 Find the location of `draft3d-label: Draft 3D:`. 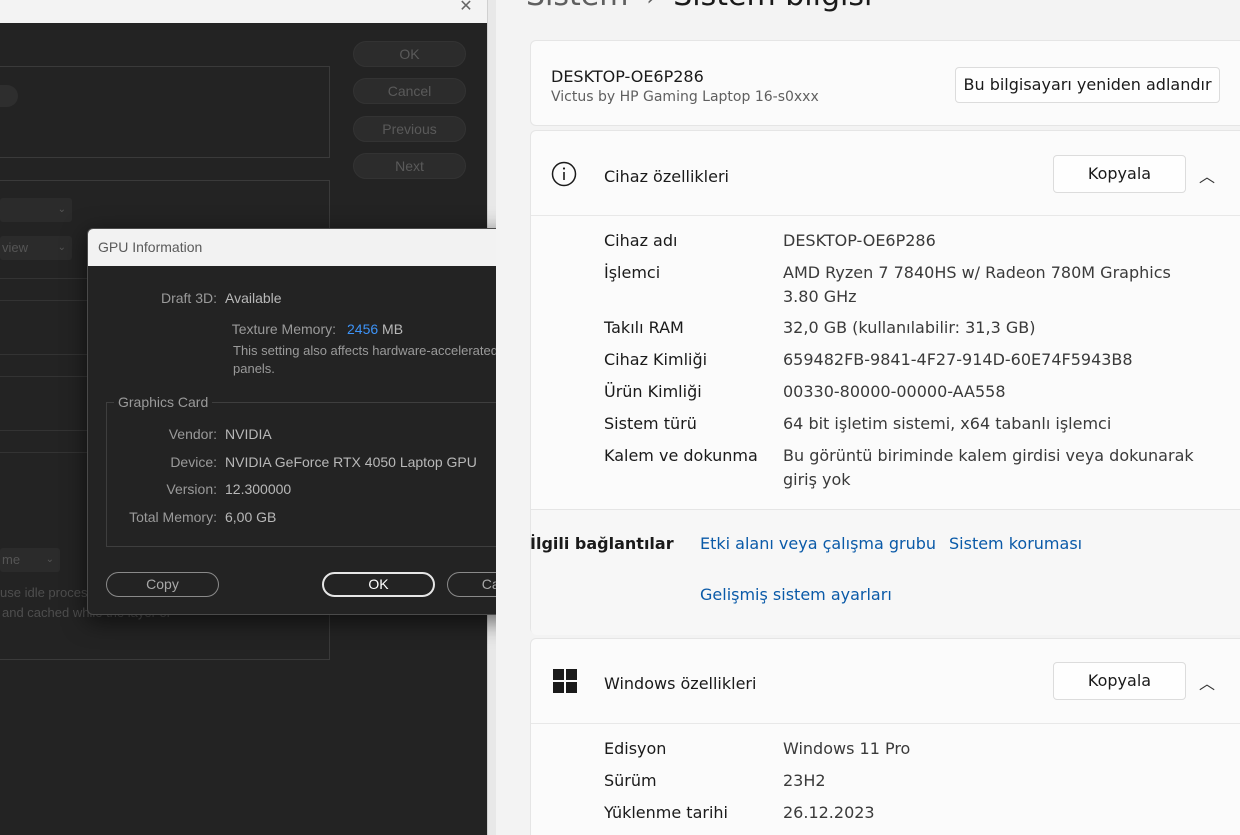

draft3d-label: Draft 3D: is located at coordinates (188, 298).